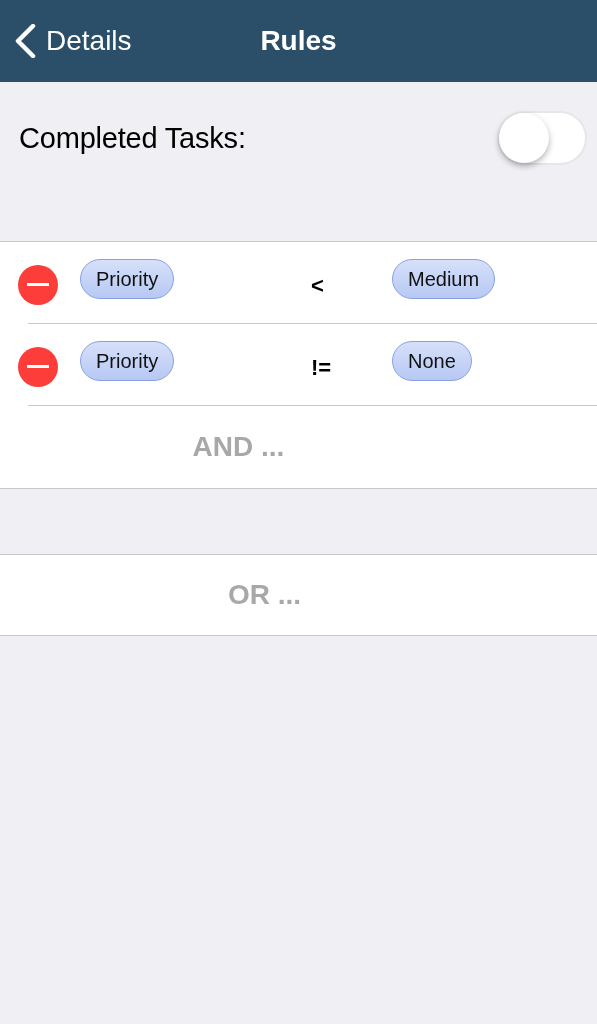 The height and width of the screenshot is (1024, 597). Describe the element at coordinates (444, 279) in the screenshot. I see `value-pill: Medium` at that location.